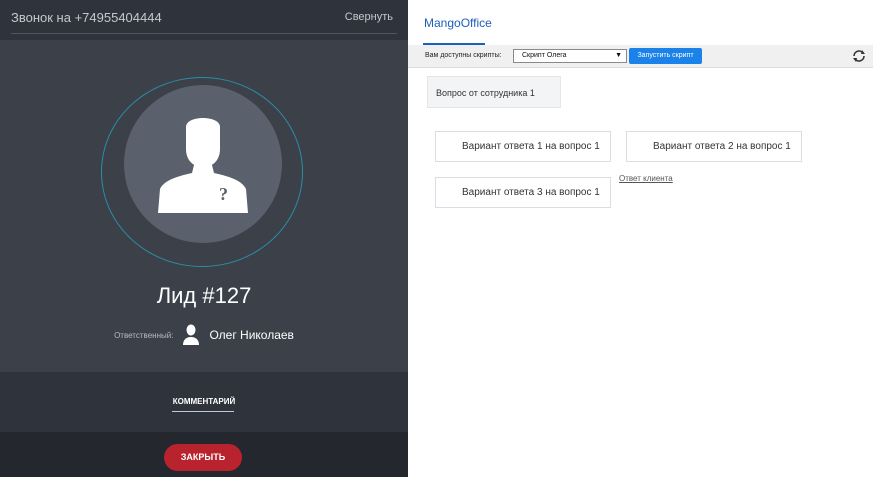  Describe the element at coordinates (204, 335) in the screenshot. I see `responsible-row: Ответственный: Олег Николаев` at that location.